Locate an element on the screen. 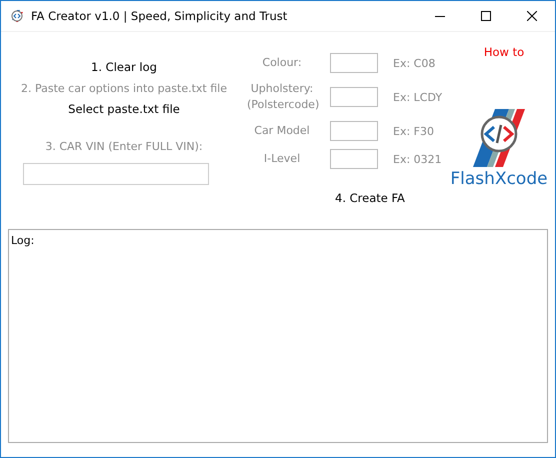 This screenshot has height=458, width=556. field-label: Upholstery: (Polstercode) is located at coordinates (282, 97).